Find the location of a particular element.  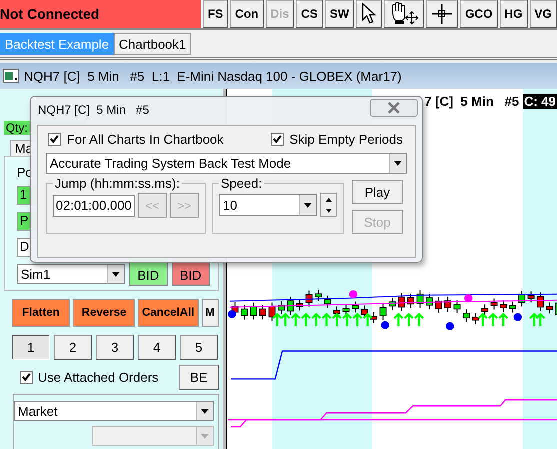

chart-window-icon is located at coordinates (11, 76).